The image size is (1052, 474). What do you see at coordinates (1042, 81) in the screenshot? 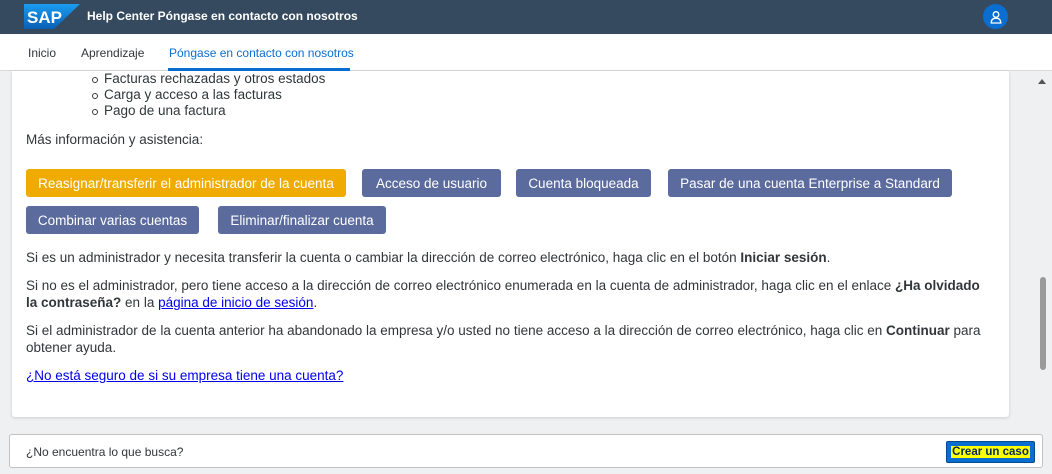
I see `scroll-up-arrow-icon` at bounding box center [1042, 81].